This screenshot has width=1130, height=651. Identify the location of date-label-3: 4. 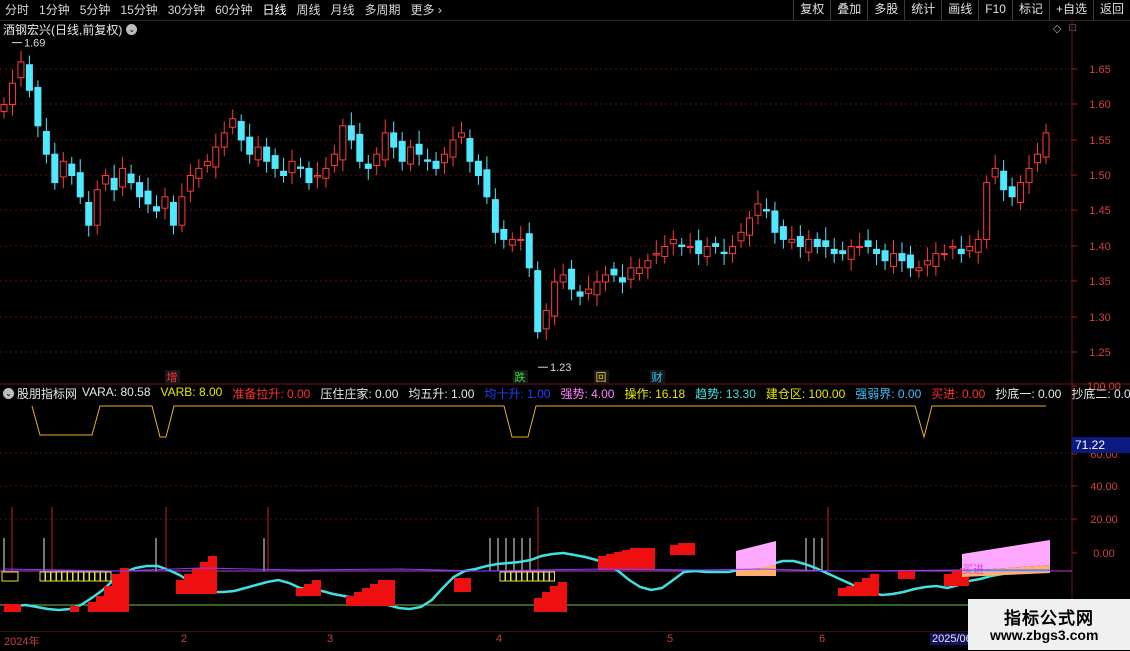
(499, 639).